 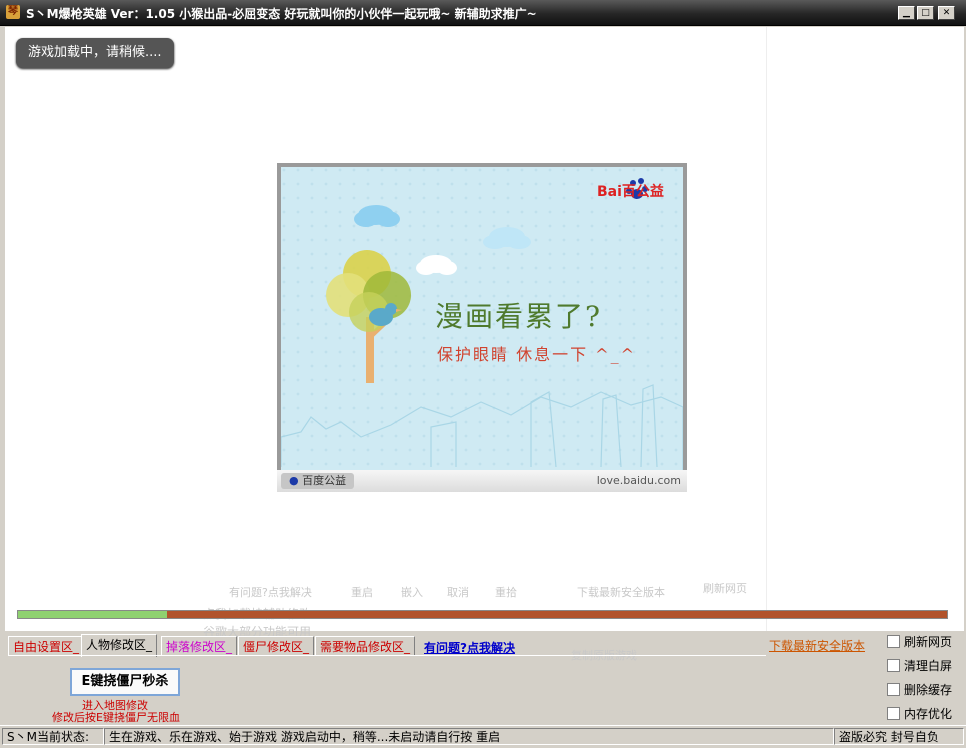 I want to click on ad-footer-url: love.baidu.com, so click(x=639, y=480).